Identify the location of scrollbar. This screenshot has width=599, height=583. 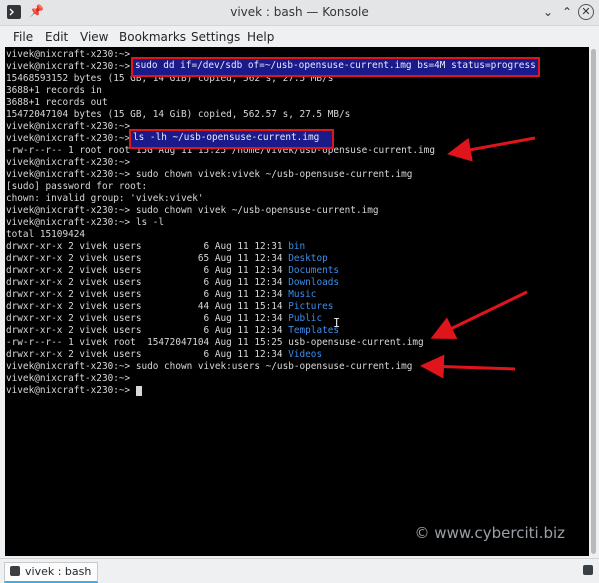
(594, 301).